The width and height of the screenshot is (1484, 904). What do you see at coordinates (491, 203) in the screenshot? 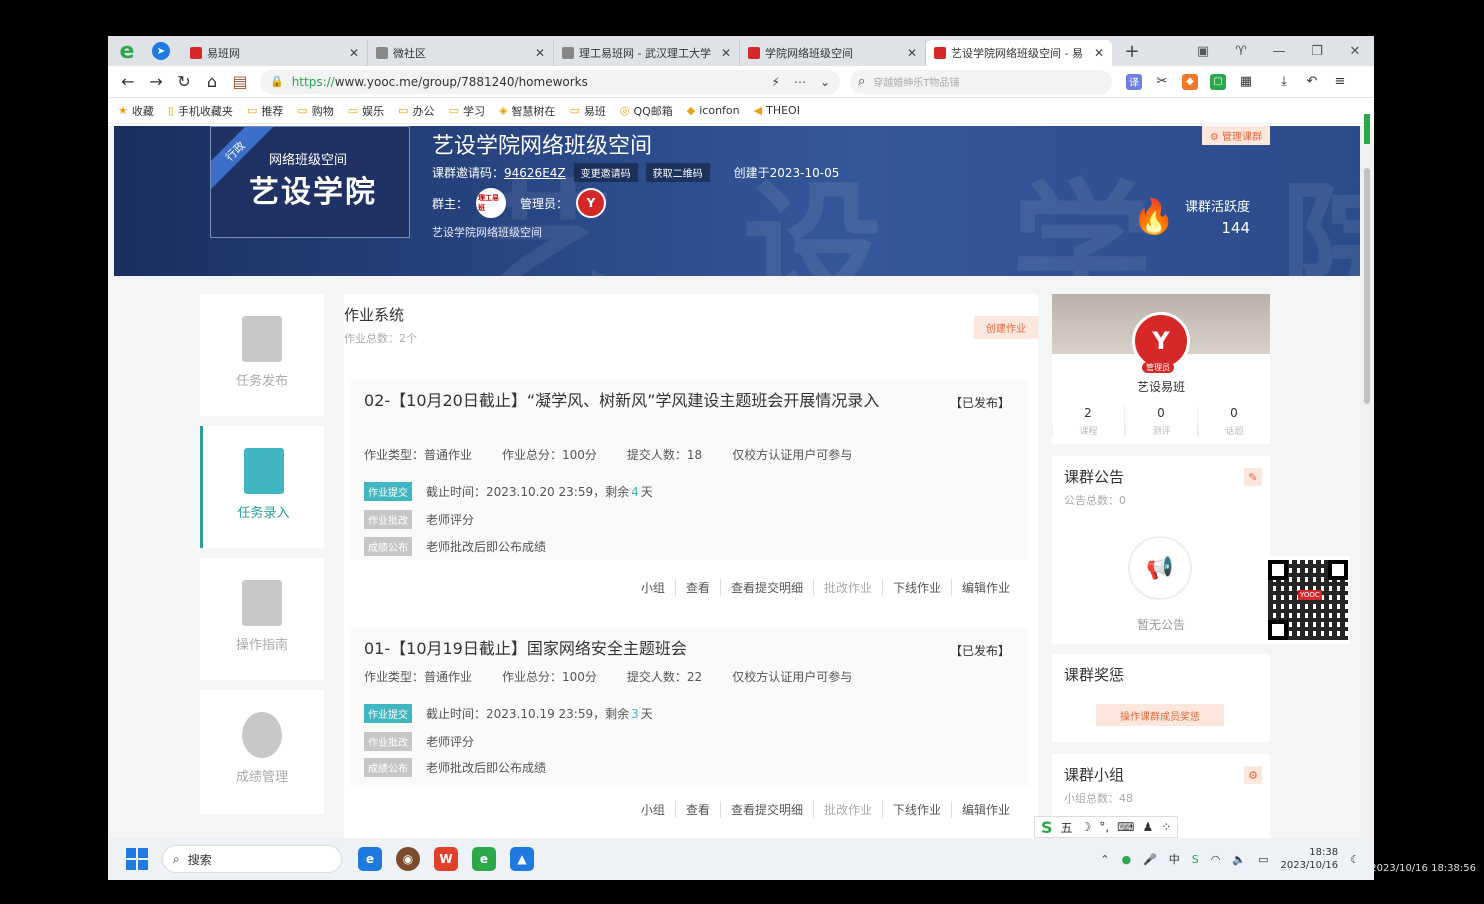
I see `owner-avatar: 理工易班` at bounding box center [491, 203].